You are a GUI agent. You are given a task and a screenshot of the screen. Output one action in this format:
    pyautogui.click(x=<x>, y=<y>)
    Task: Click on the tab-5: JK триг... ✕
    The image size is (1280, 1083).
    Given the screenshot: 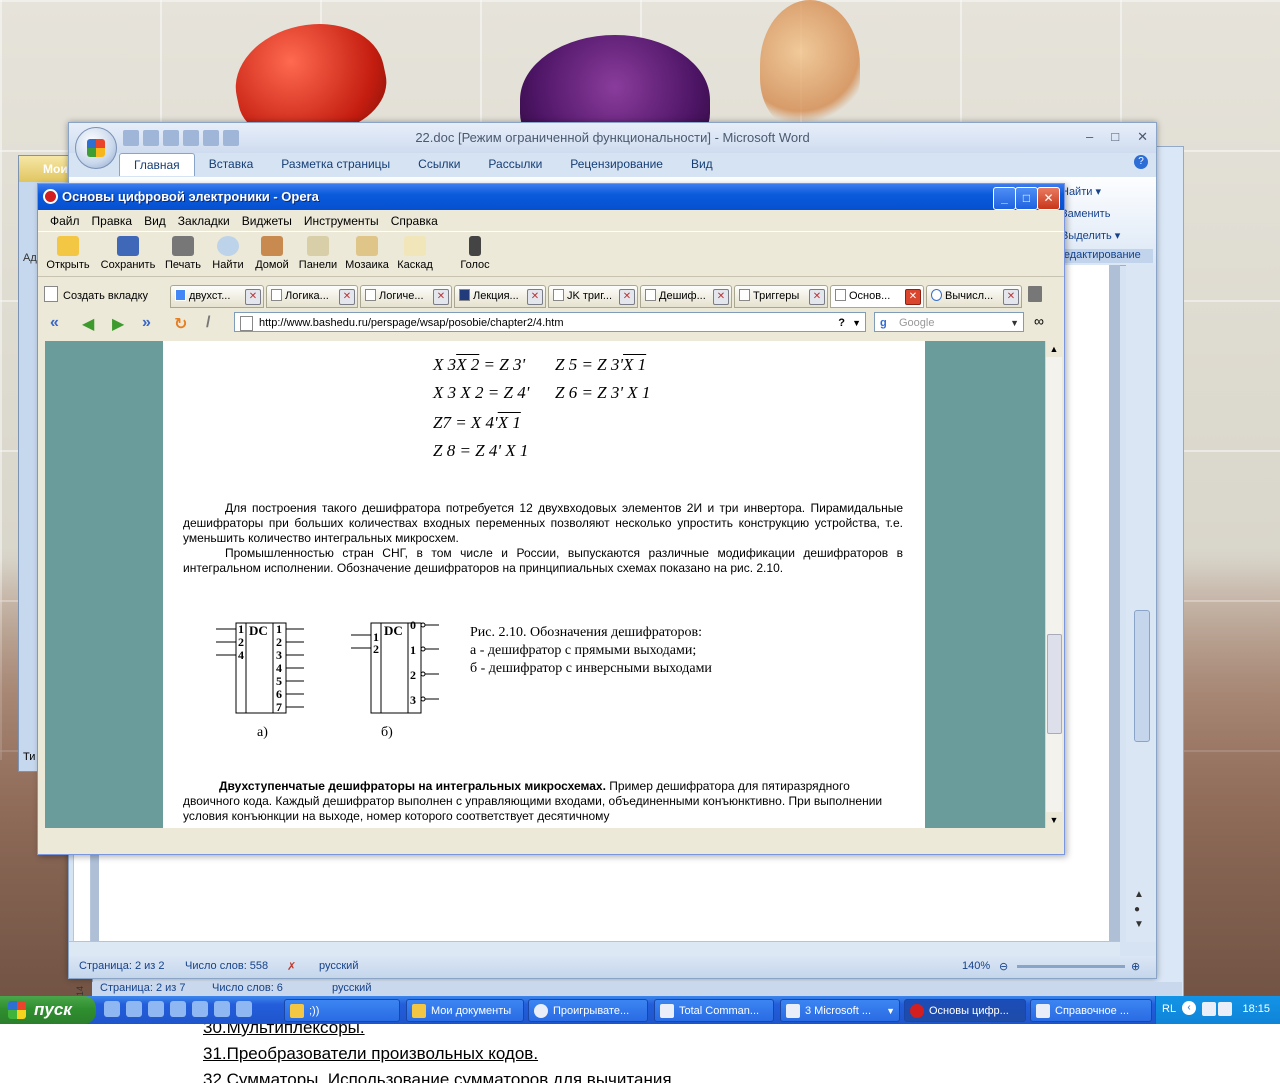 What is the action you would take?
    pyautogui.click(x=593, y=296)
    